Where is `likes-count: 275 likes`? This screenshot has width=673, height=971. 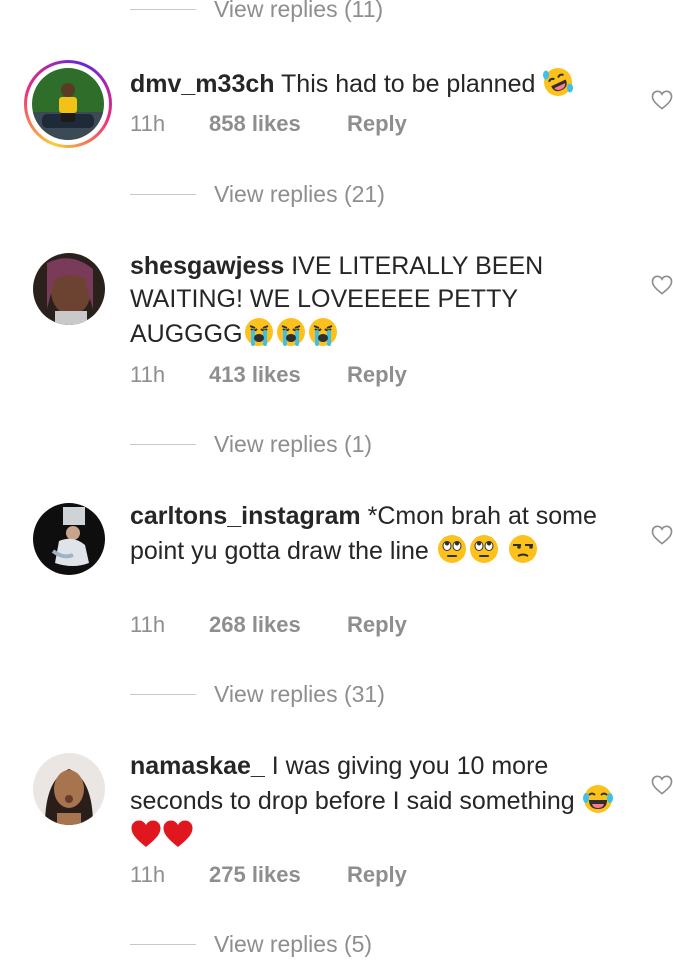
likes-count: 275 likes is located at coordinates (278, 875).